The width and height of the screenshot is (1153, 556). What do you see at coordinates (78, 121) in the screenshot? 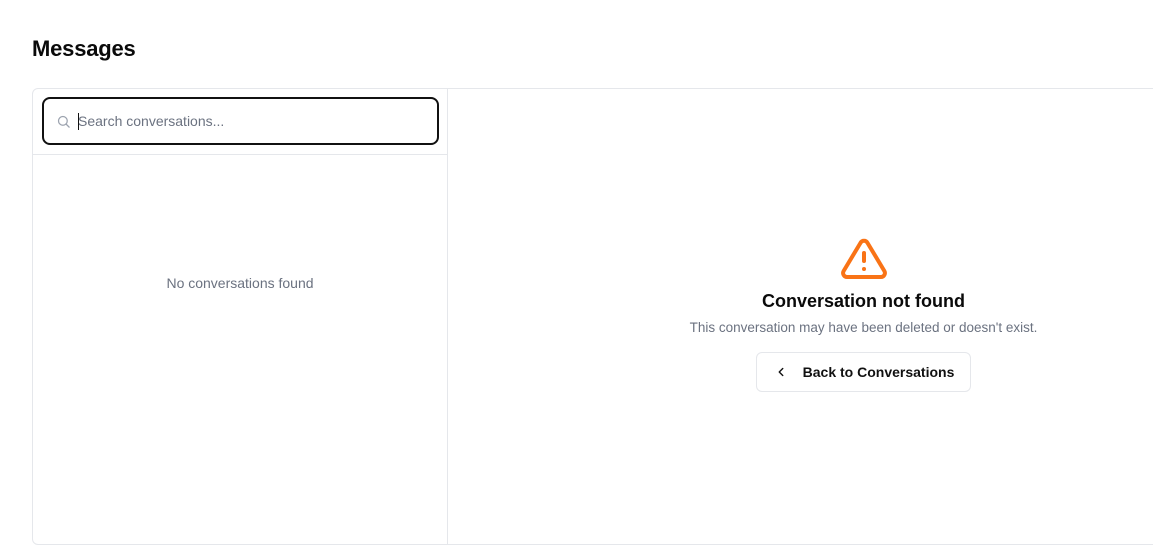
I see `text-caret` at bounding box center [78, 121].